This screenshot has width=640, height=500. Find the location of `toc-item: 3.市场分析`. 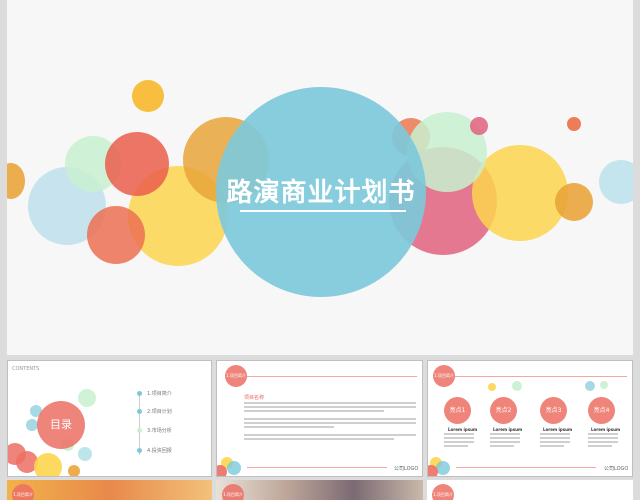

toc-item: 3.市场分析 is located at coordinates (159, 431).